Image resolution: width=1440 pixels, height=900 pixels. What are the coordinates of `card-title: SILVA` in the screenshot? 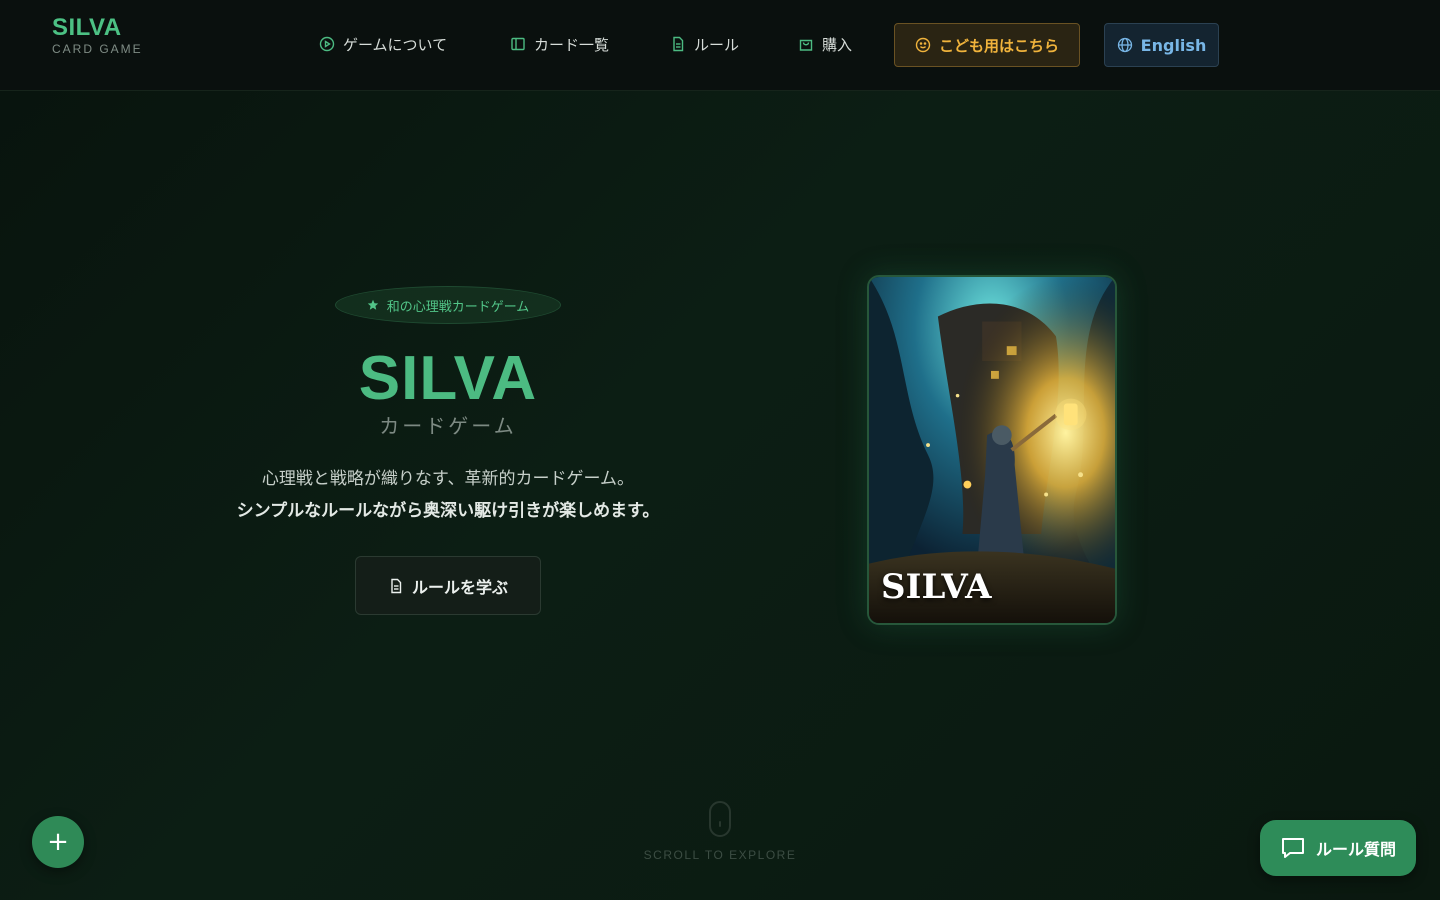 It's located at (936, 587).